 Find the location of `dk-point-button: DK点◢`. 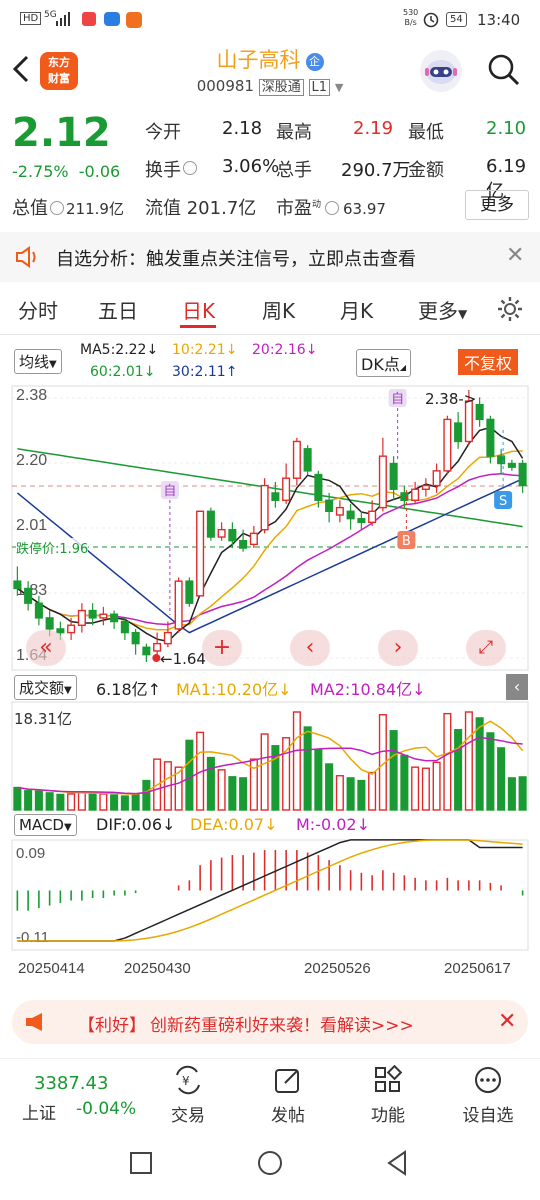

dk-point-button: DK点◢ is located at coordinates (383, 363).